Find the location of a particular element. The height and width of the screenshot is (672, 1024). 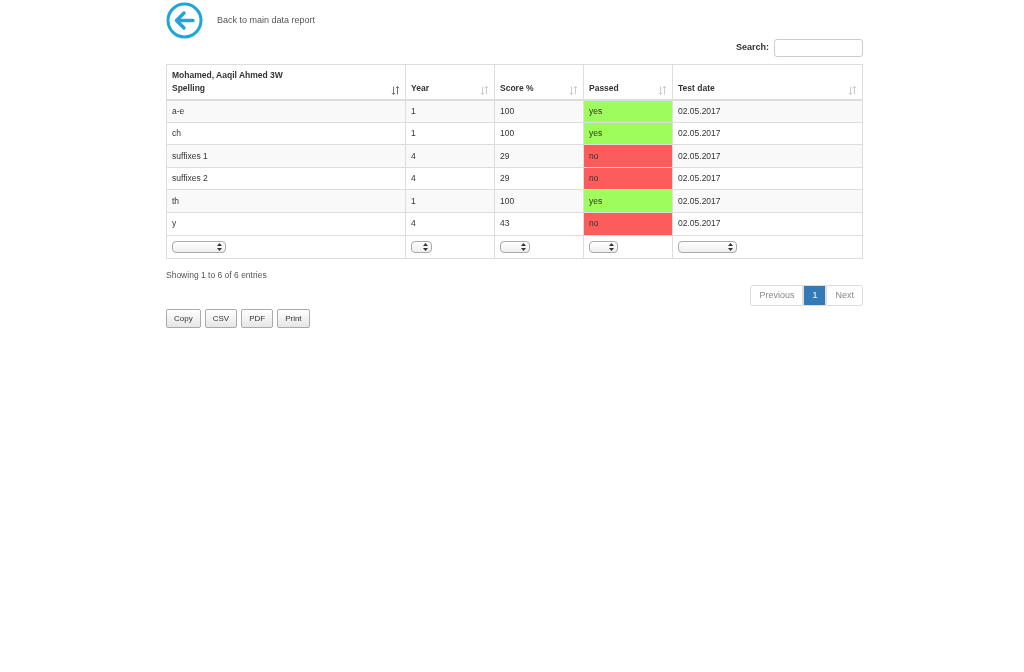

page-button: 1 is located at coordinates (815, 296).